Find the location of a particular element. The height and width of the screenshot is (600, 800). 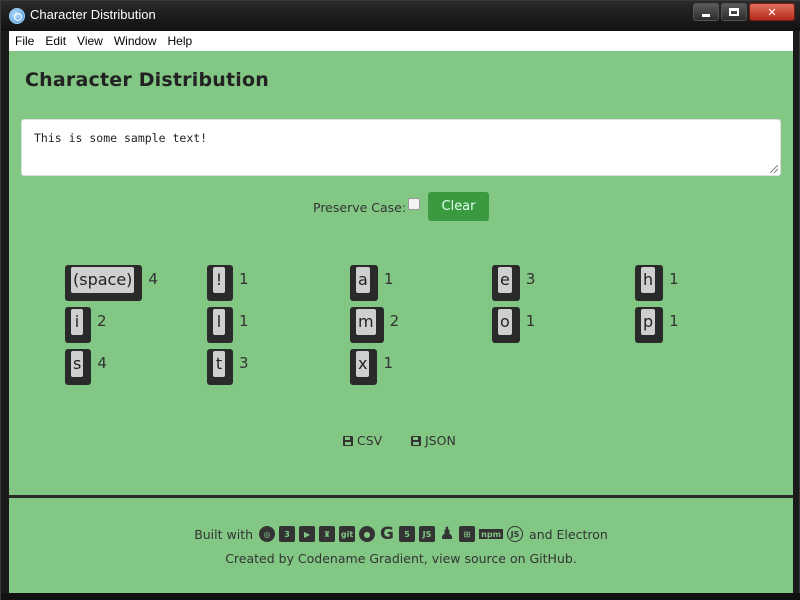

char-key-label: m is located at coordinates (366, 322).